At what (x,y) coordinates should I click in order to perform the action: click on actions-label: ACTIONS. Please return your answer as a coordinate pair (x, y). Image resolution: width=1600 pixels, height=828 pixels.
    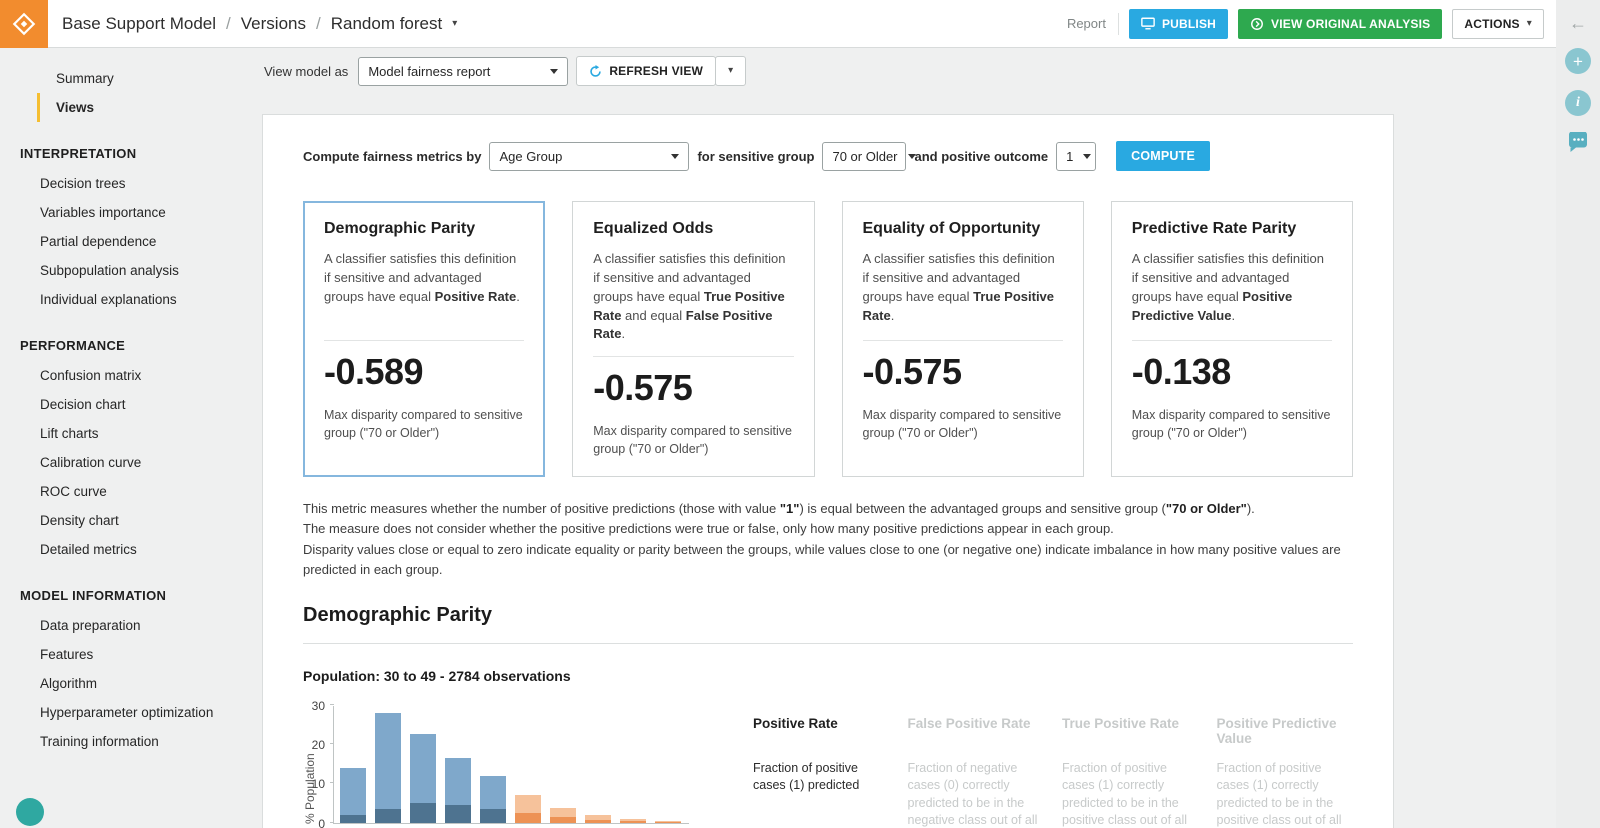
    Looking at the image, I should click on (1492, 23).